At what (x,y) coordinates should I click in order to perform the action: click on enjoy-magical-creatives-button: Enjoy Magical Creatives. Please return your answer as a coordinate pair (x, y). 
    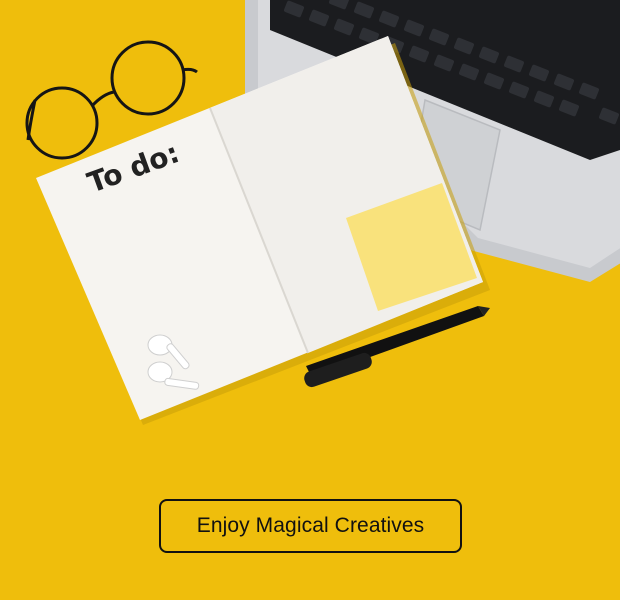
    Looking at the image, I should click on (310, 526).